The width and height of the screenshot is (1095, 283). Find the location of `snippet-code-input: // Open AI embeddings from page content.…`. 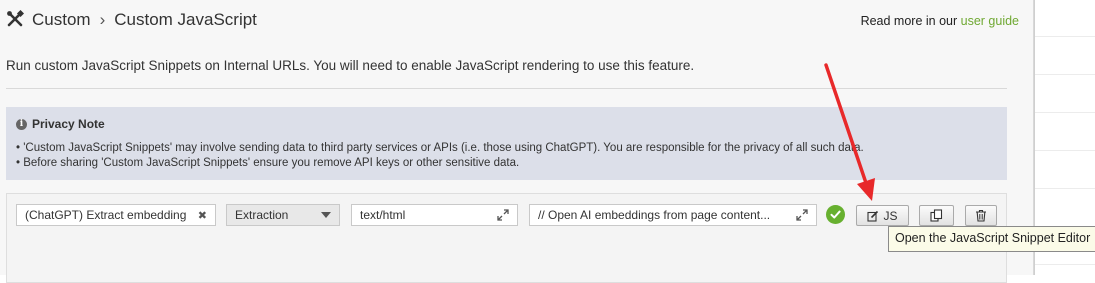

snippet-code-input: // Open AI embeddings from page content.… is located at coordinates (673, 215).